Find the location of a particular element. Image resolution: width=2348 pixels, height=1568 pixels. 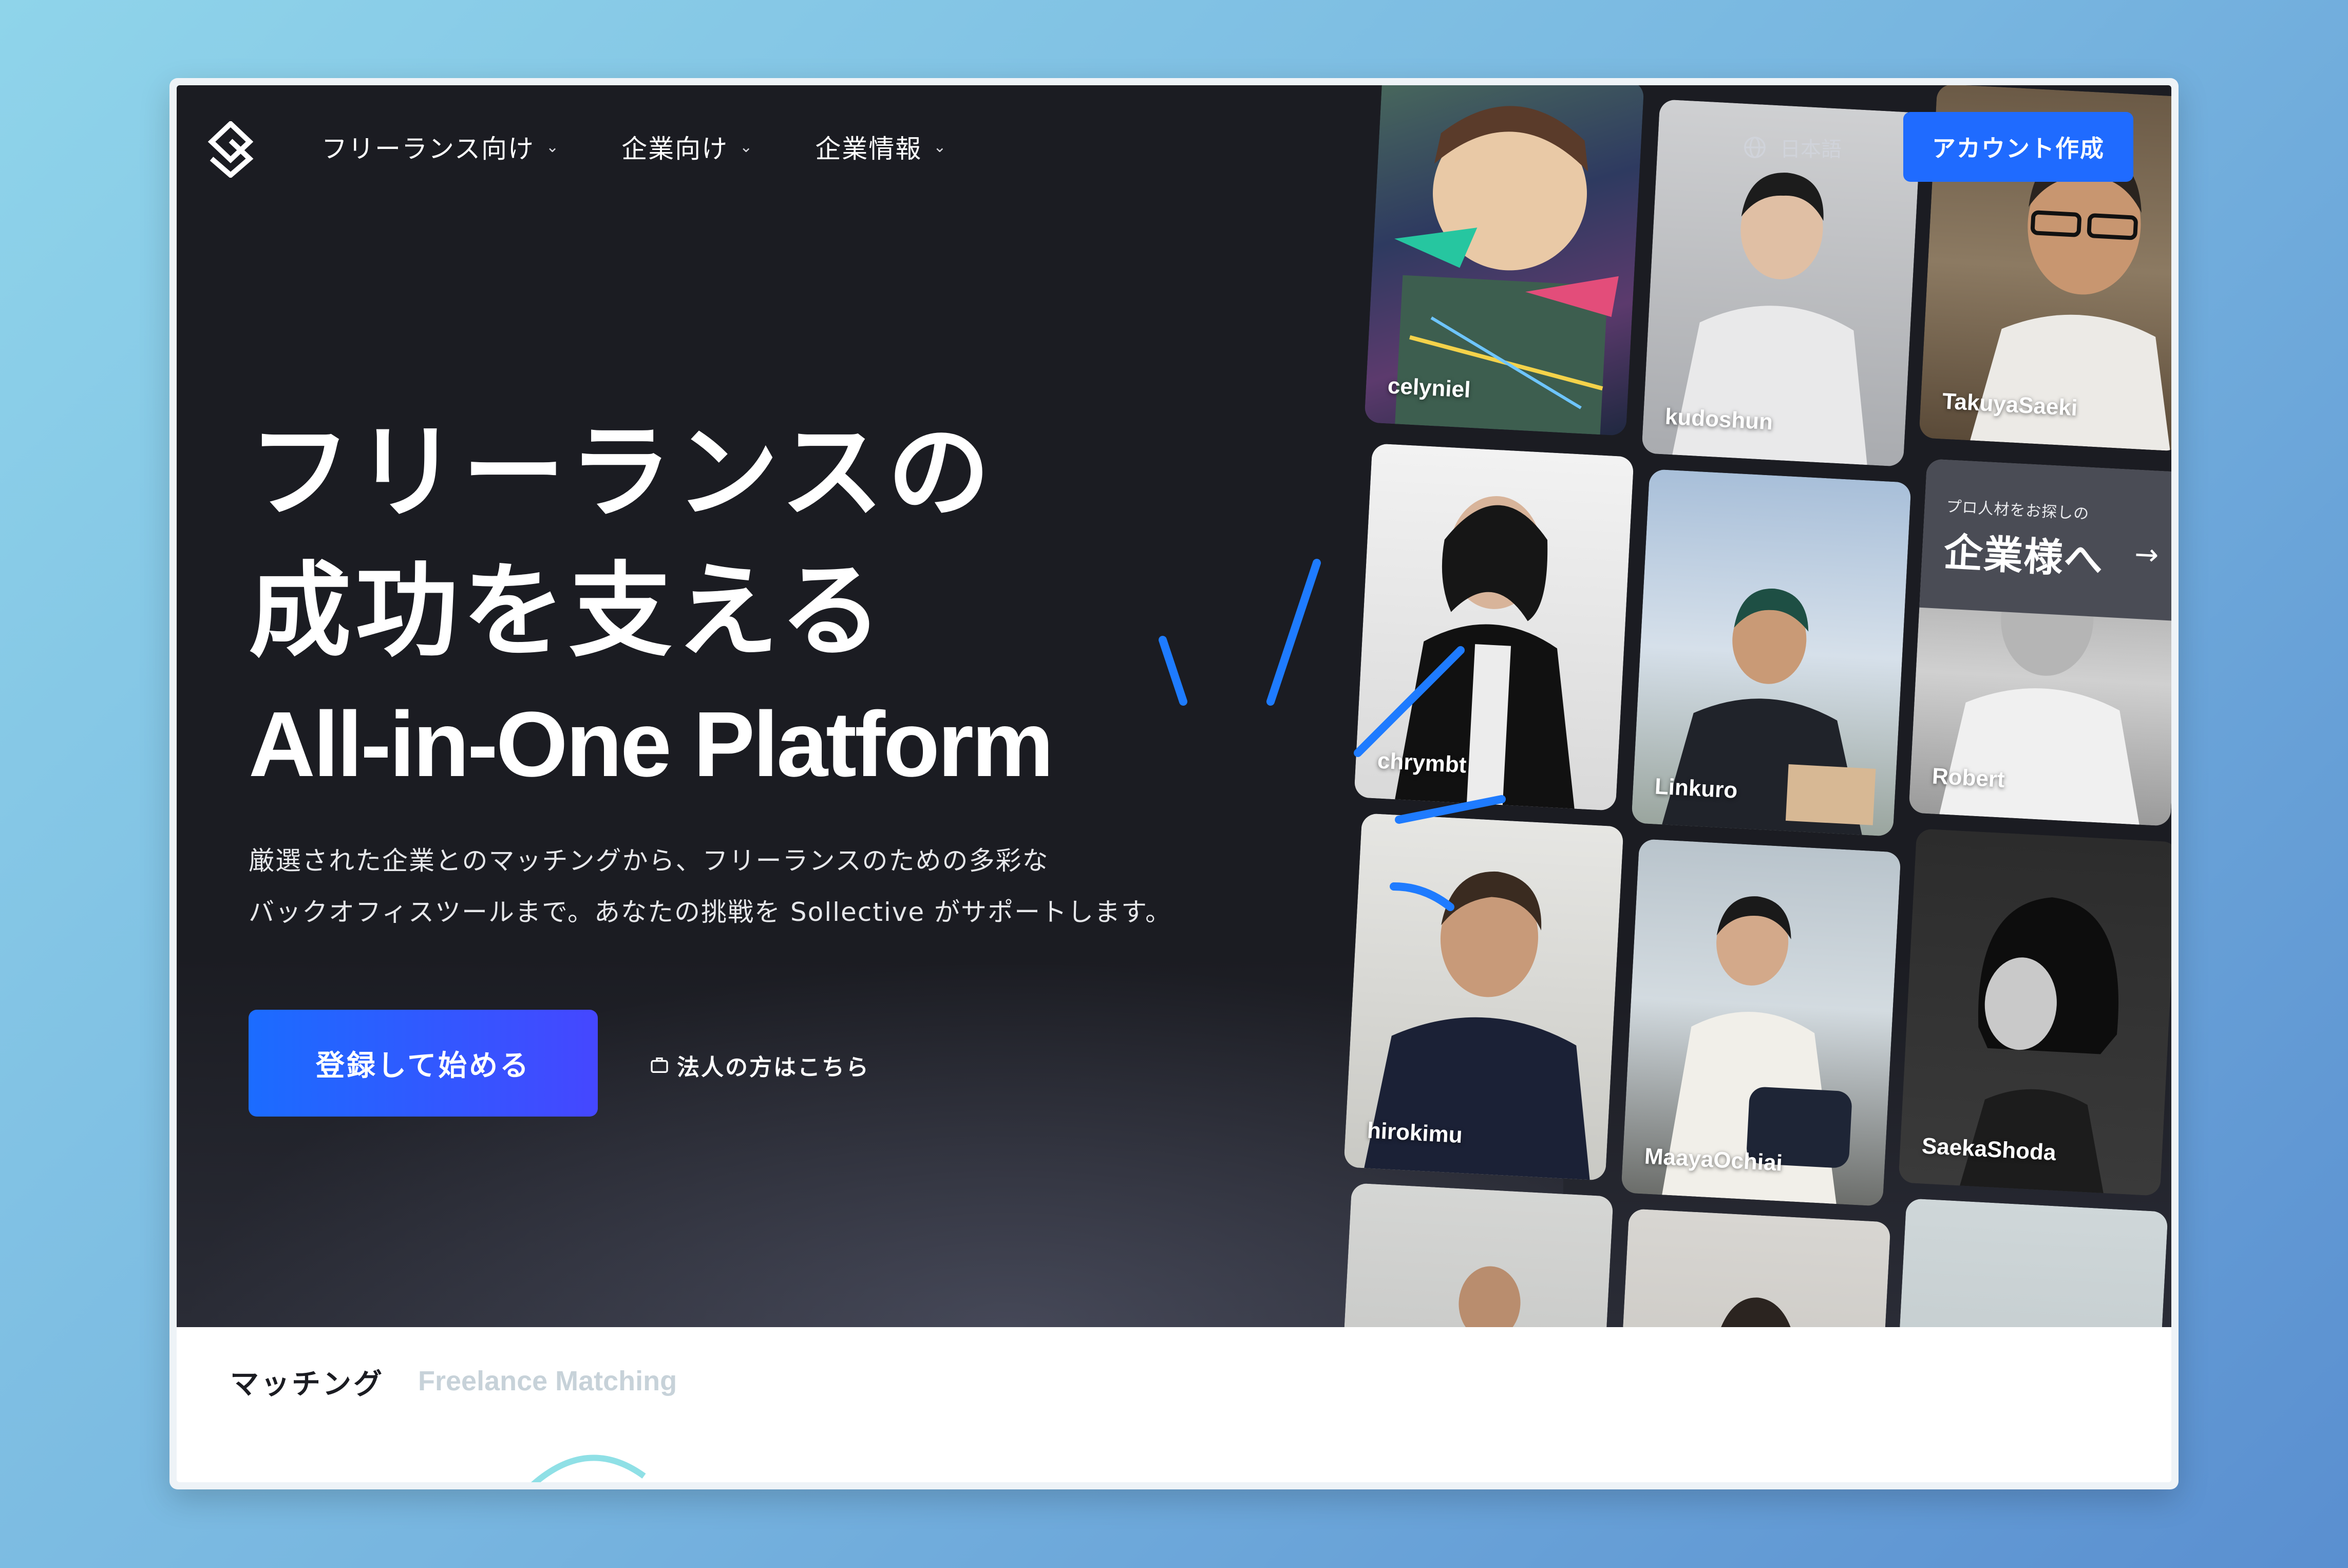

matching-section: マッチング Freelance Matching is located at coordinates (1174, 1404).